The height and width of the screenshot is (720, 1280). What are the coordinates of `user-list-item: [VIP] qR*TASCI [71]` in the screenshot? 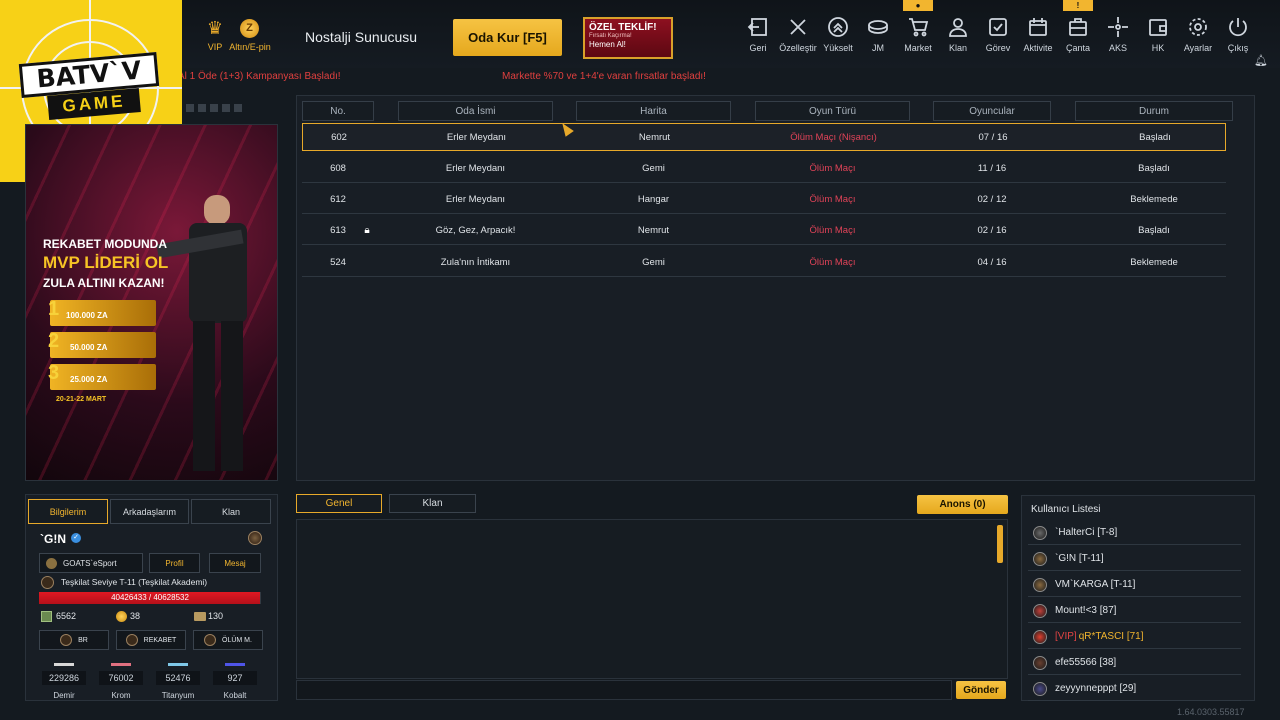 It's located at (1134, 637).